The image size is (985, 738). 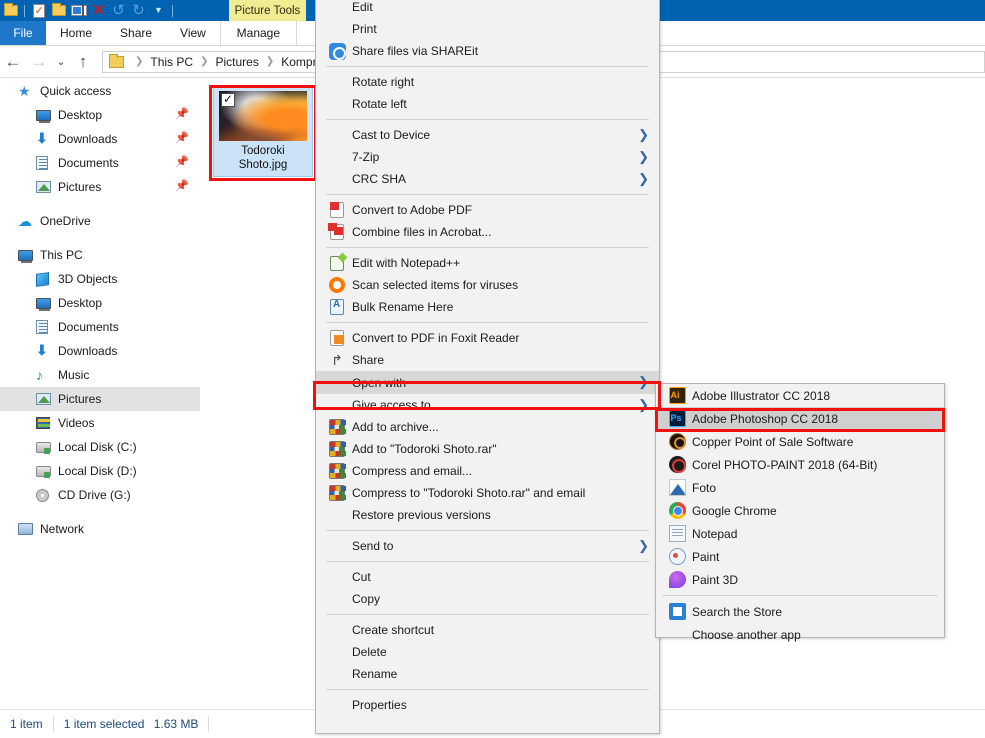 What do you see at coordinates (61, 61) in the screenshot?
I see `recent-locations-button: ⌄` at bounding box center [61, 61].